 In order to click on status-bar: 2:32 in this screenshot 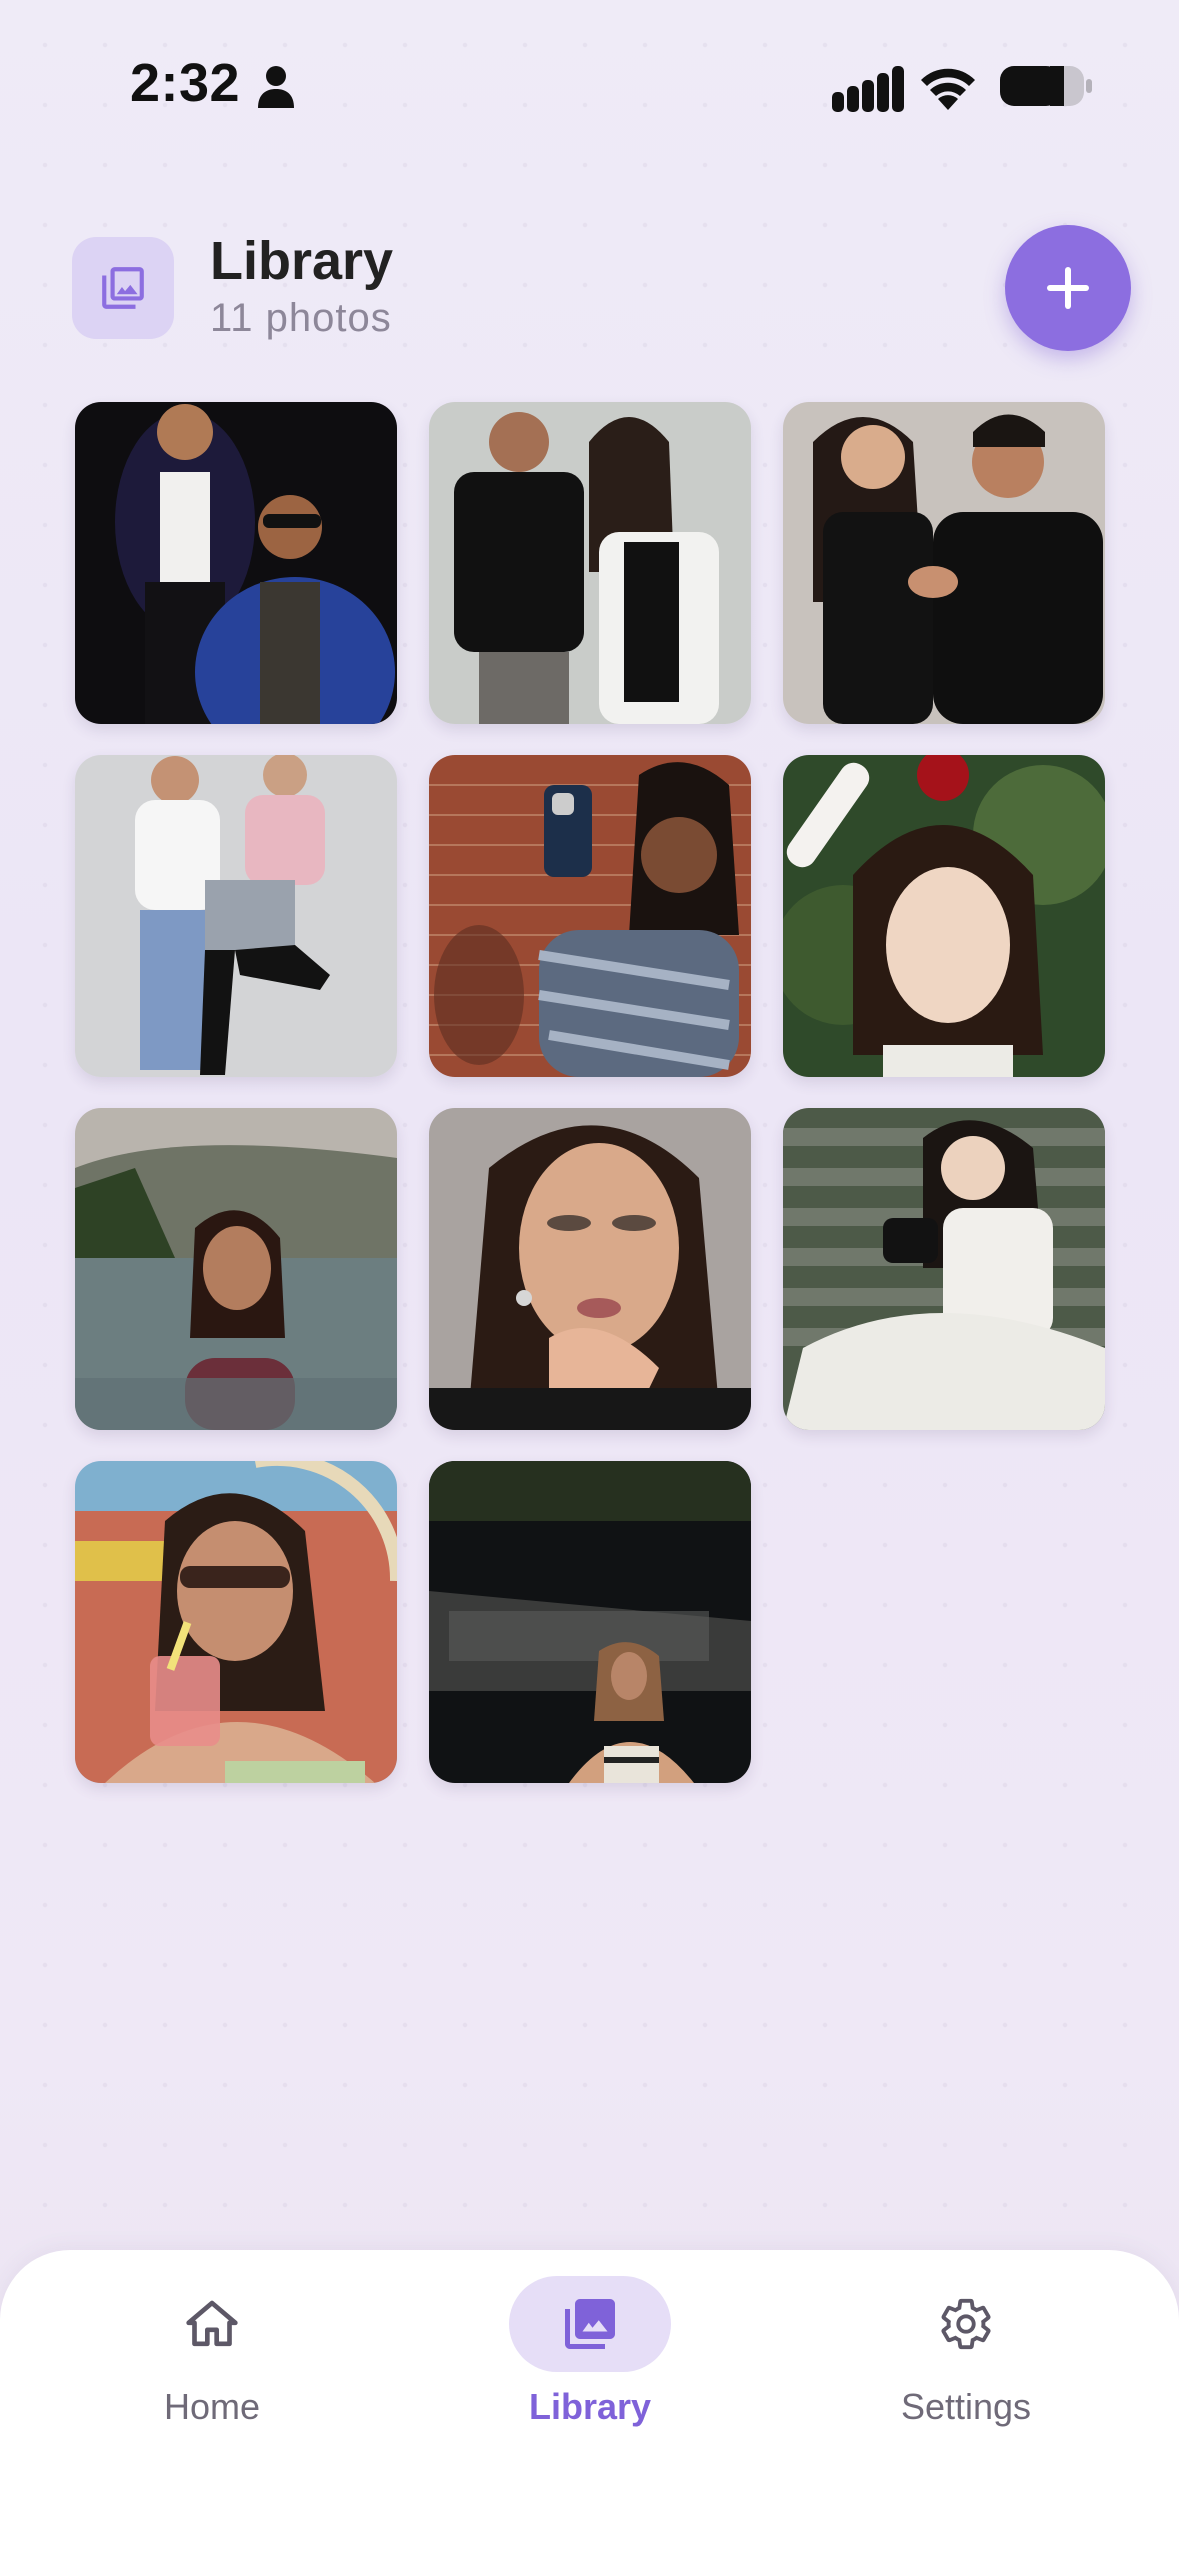, I will do `click(589, 85)`.